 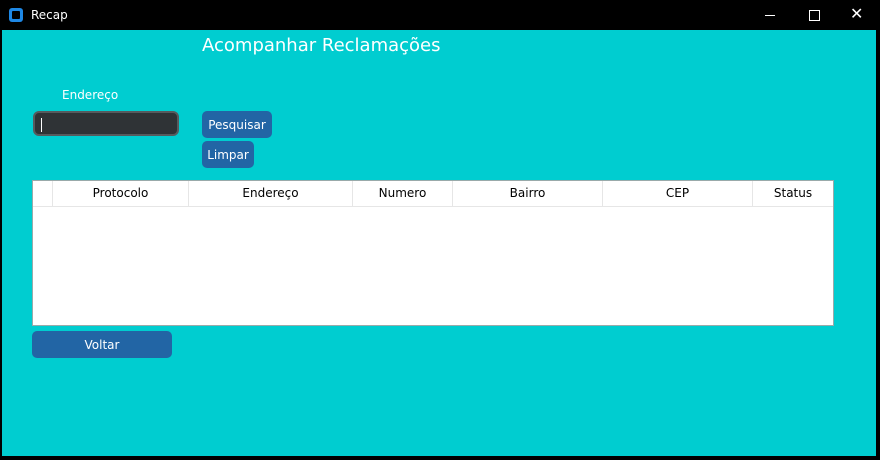 What do you see at coordinates (16, 15) in the screenshot?
I see `app-icon` at bounding box center [16, 15].